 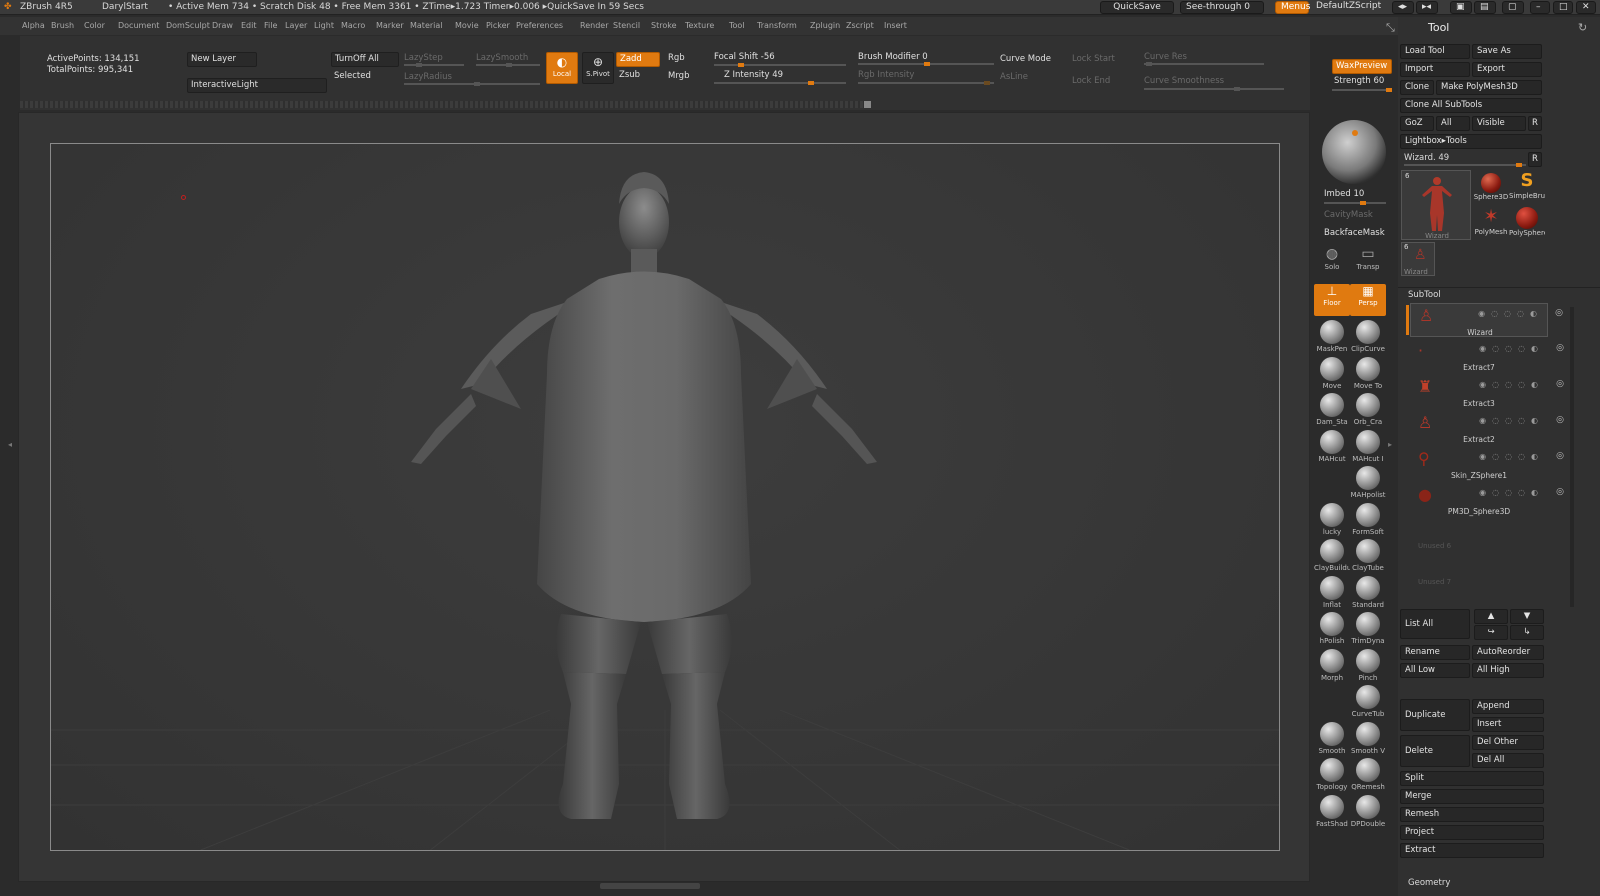 I want to click on brush-curvetub: CurveTub, so click(x=1368, y=701).